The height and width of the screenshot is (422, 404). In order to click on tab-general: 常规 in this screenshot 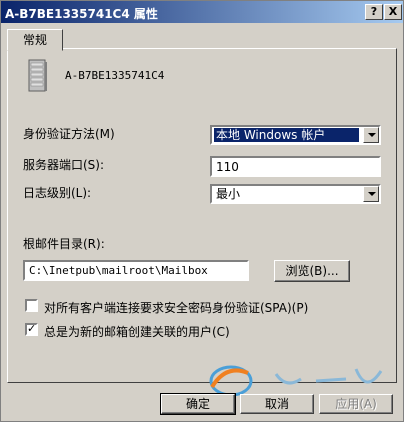, I will do `click(35, 40)`.